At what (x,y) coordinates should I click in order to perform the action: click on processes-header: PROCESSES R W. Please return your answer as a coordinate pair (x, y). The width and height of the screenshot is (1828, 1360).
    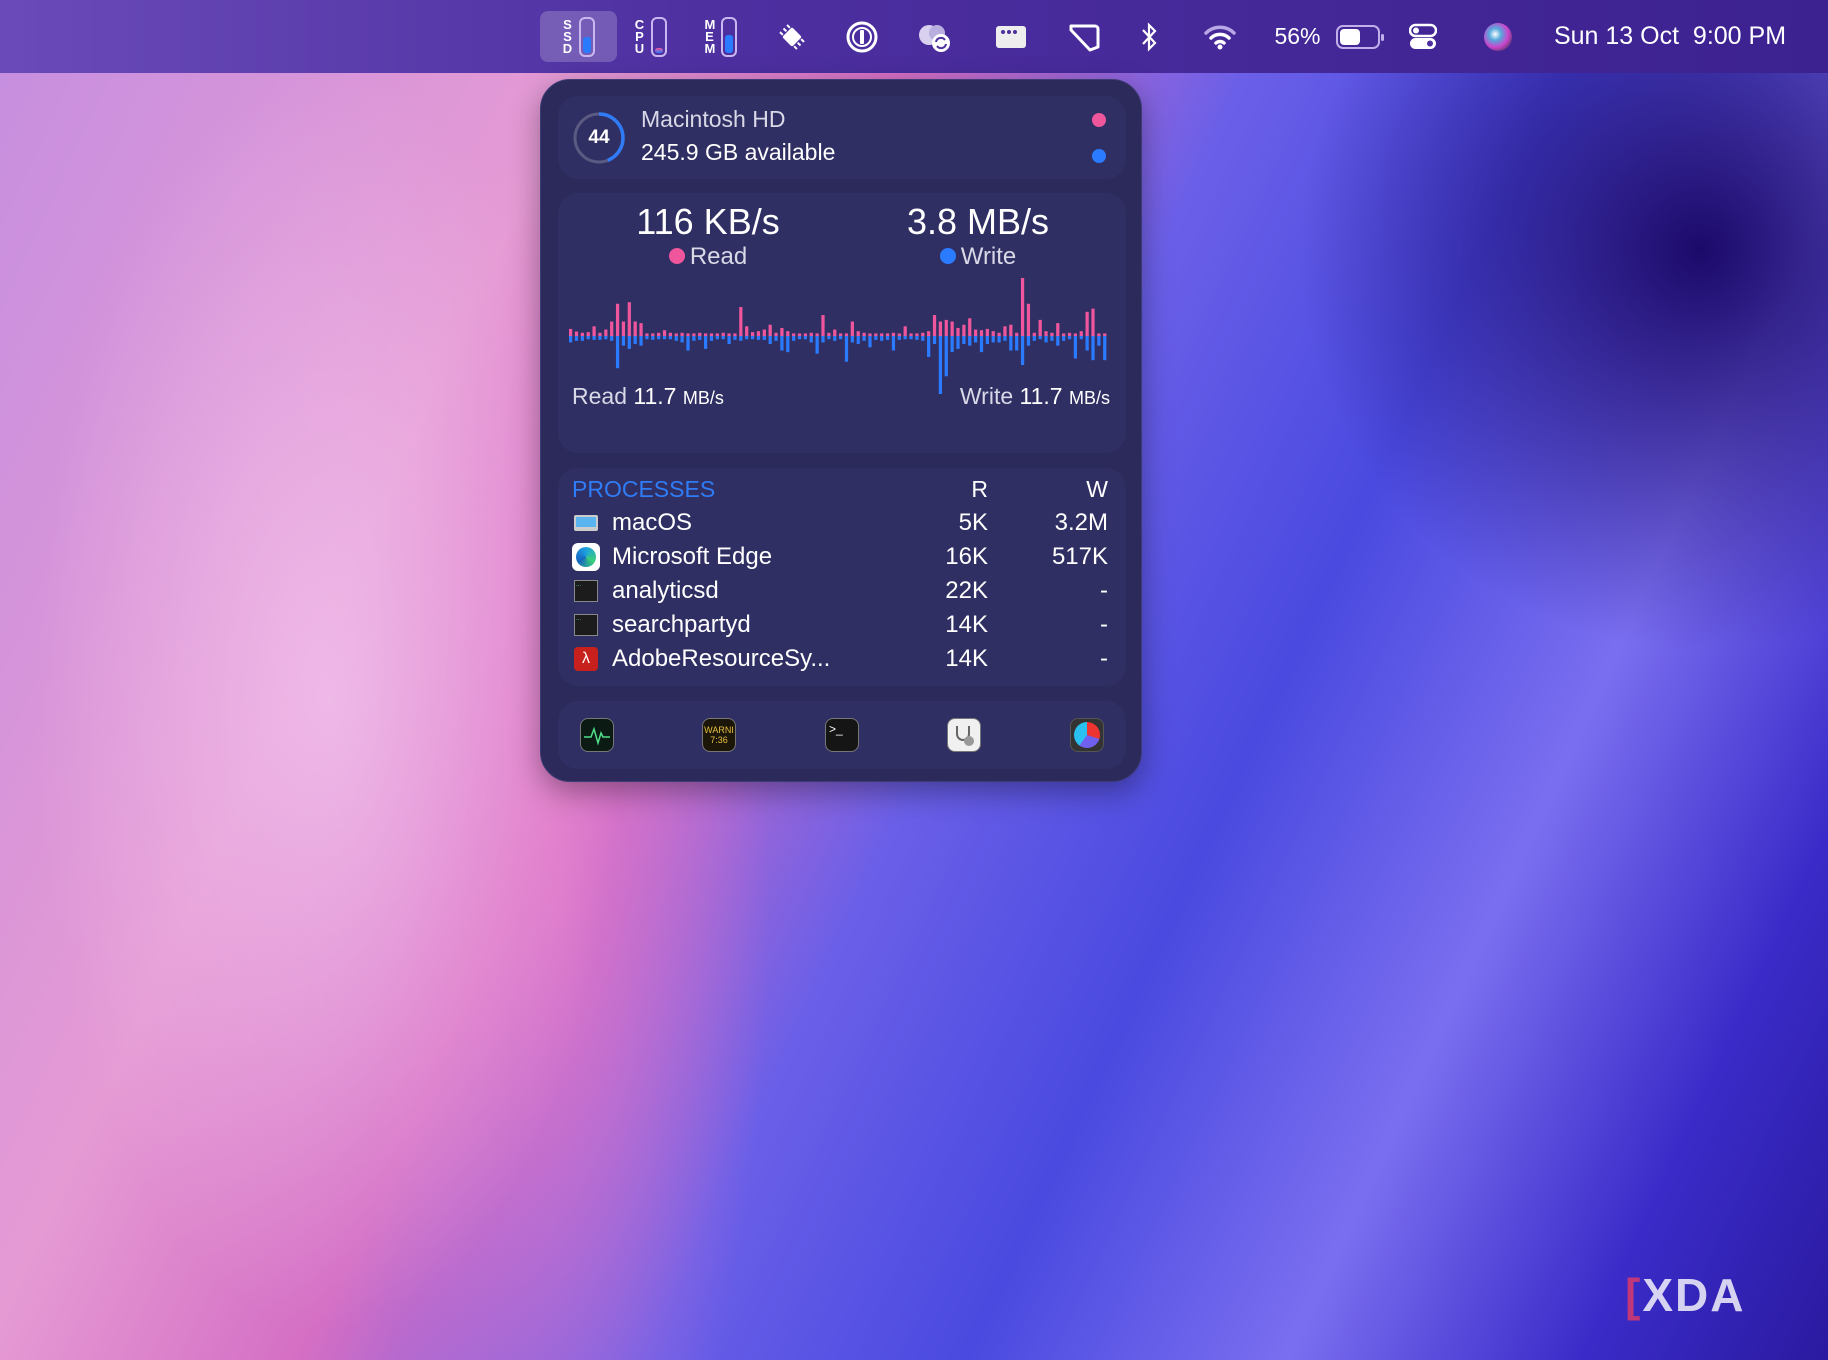
    Looking at the image, I should click on (840, 489).